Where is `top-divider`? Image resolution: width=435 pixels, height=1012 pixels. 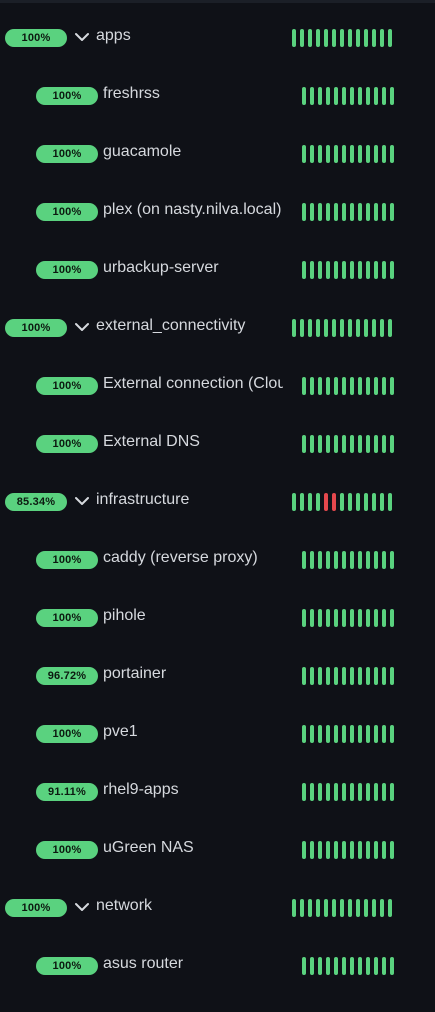 top-divider is located at coordinates (217, 1).